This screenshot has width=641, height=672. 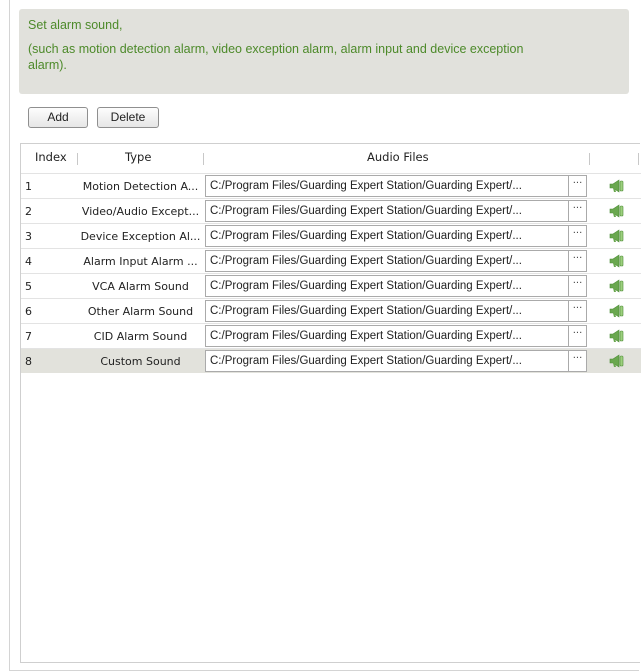 I want to click on add-button: Add, so click(x=58, y=117).